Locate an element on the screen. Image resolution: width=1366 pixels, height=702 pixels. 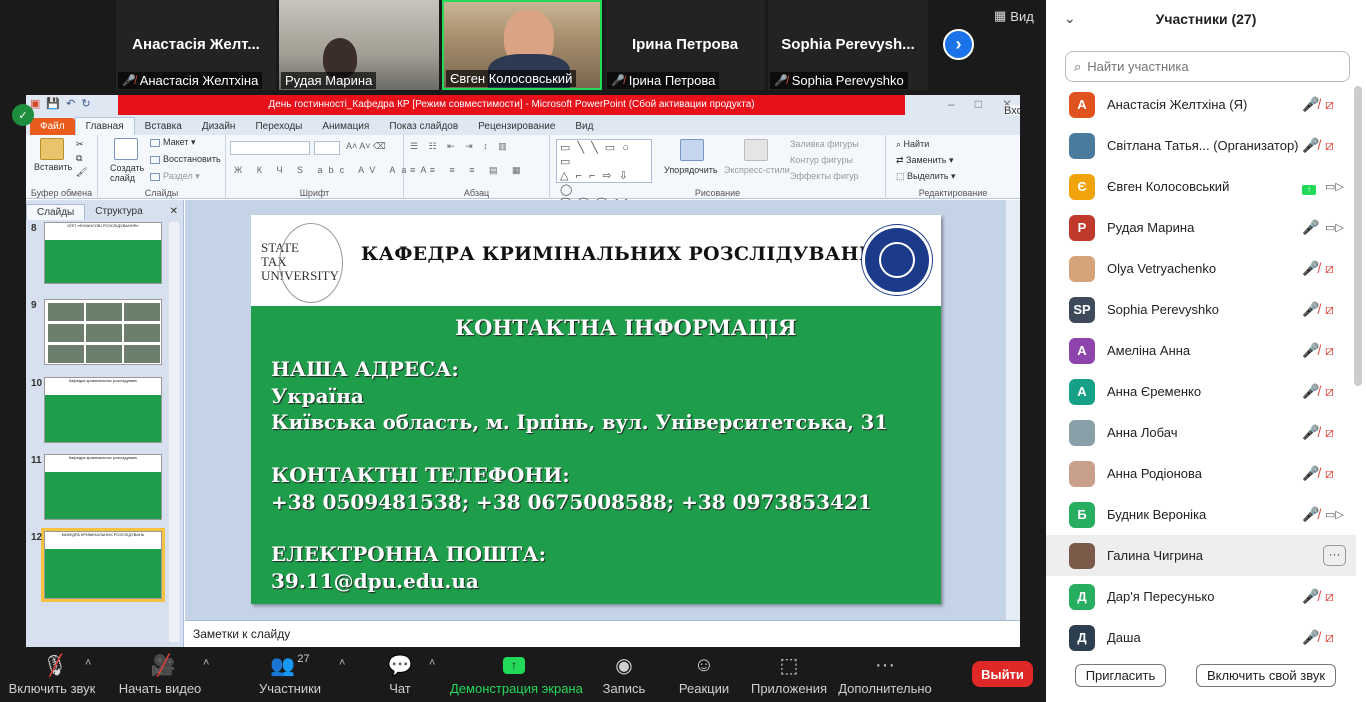
unmute-self-button: Включить свой звук is located at coordinates (1266, 675).